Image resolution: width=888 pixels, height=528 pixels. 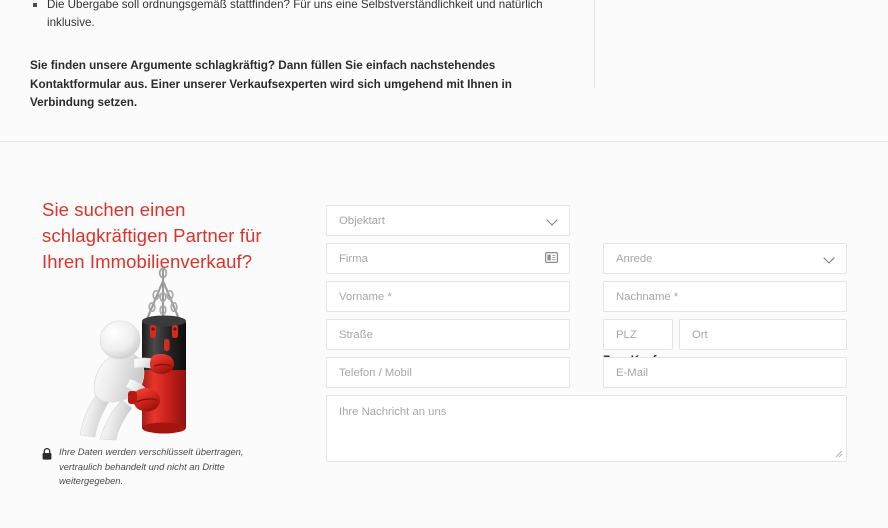 I want to click on strasse-placeholder: Straße, so click(x=356, y=334).